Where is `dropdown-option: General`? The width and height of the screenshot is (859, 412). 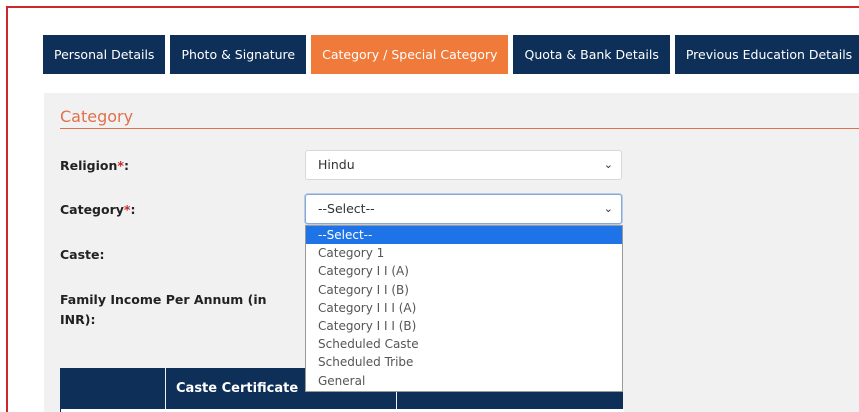
dropdown-option: General is located at coordinates (464, 381).